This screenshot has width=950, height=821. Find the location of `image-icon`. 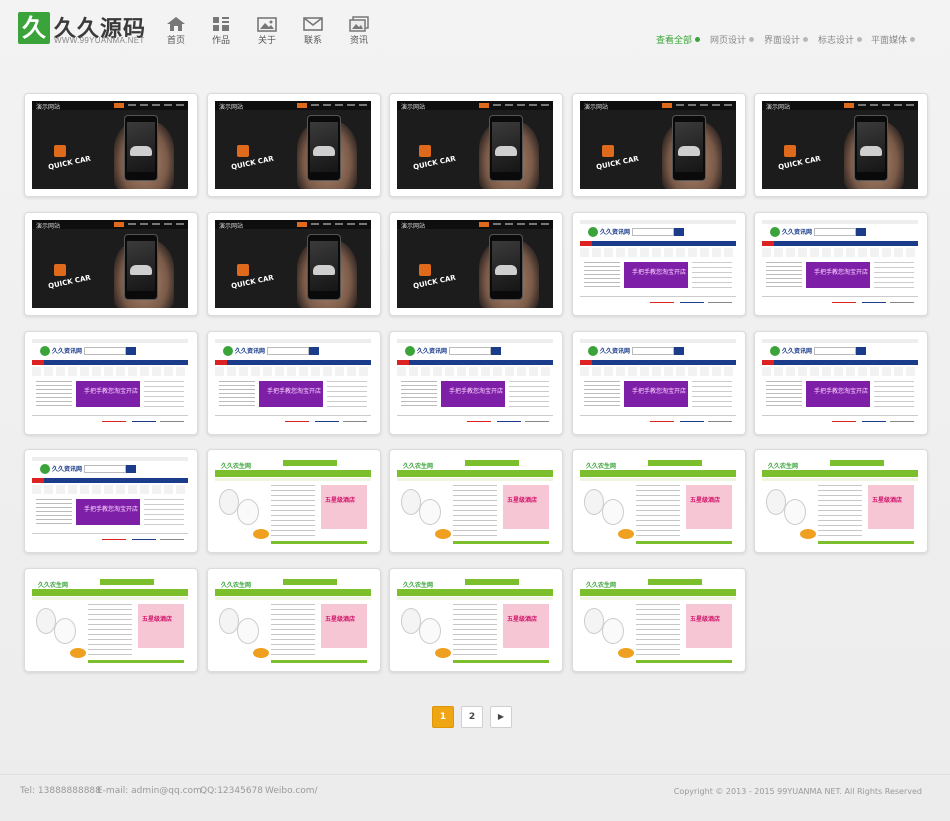

image-icon is located at coordinates (267, 24).